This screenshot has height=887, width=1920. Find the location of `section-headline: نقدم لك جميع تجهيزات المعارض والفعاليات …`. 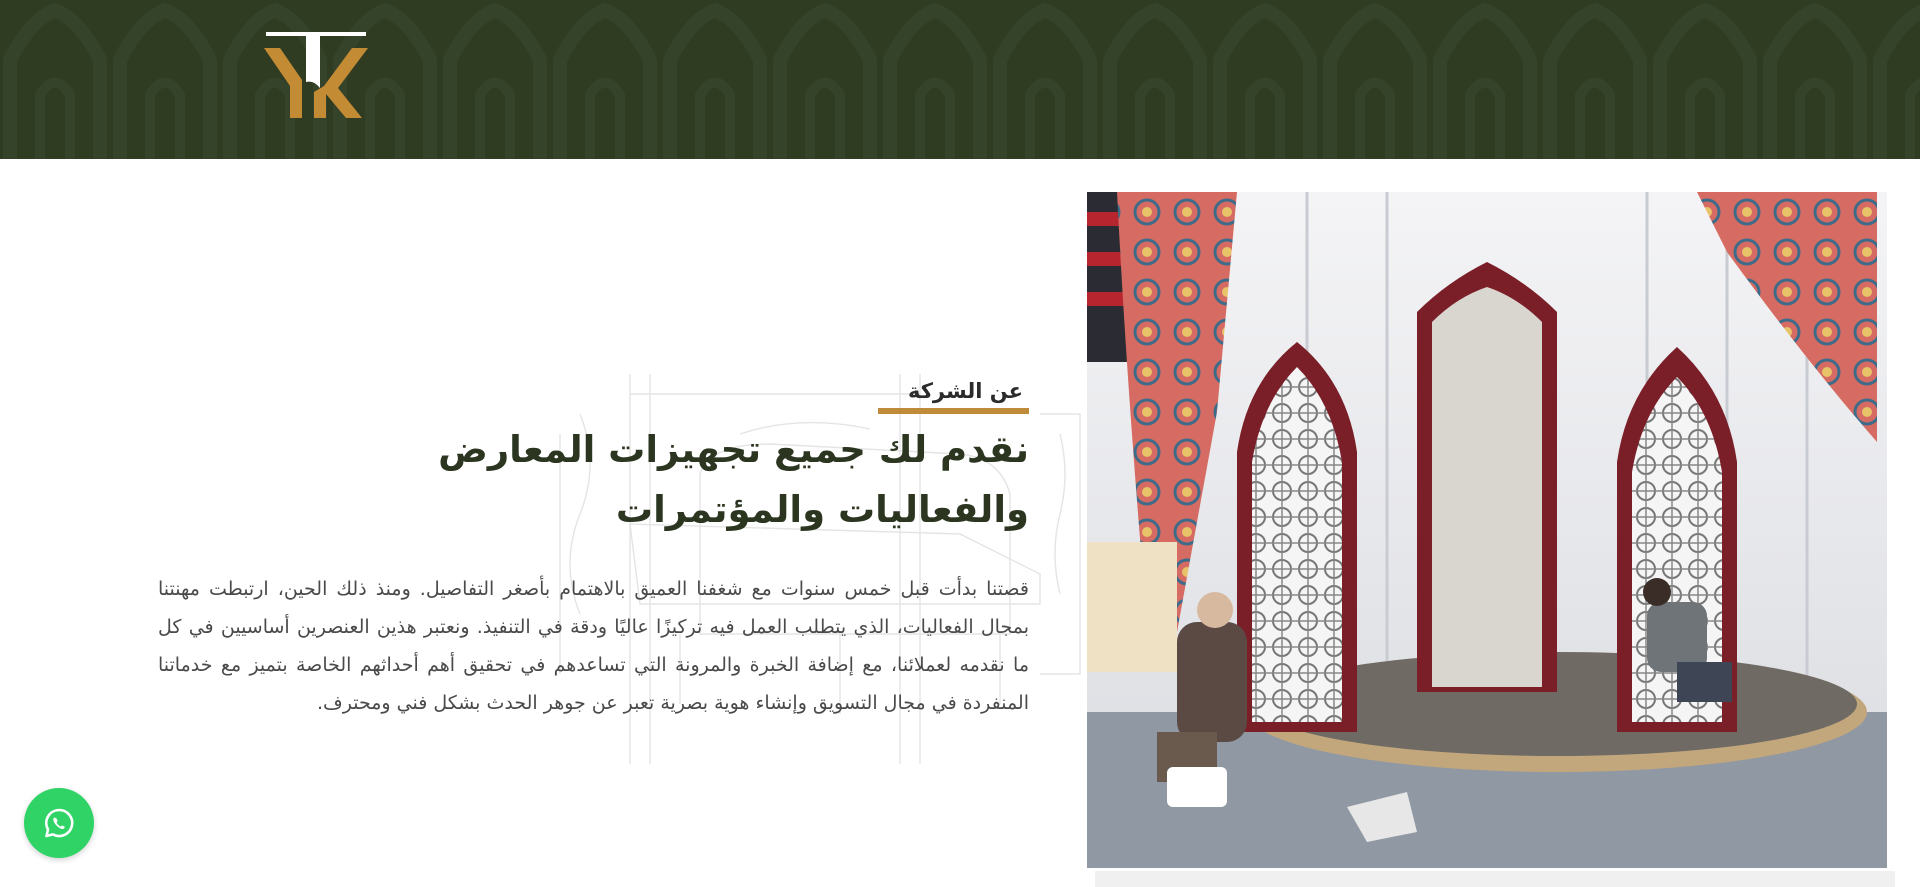

section-headline: نقدم لك جميع تجهيزات المعارض والفعاليات … is located at coordinates (733, 479).